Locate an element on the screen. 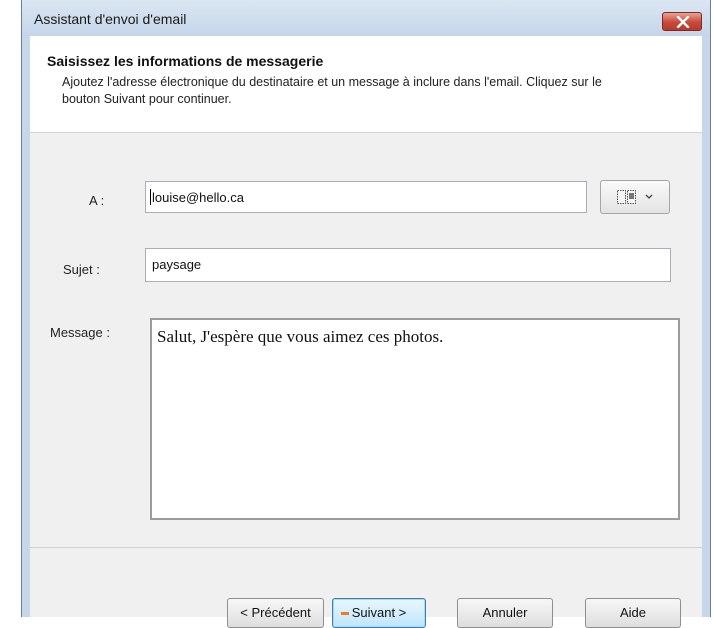 The width and height of the screenshot is (714, 628). focus-marker is located at coordinates (345, 613).